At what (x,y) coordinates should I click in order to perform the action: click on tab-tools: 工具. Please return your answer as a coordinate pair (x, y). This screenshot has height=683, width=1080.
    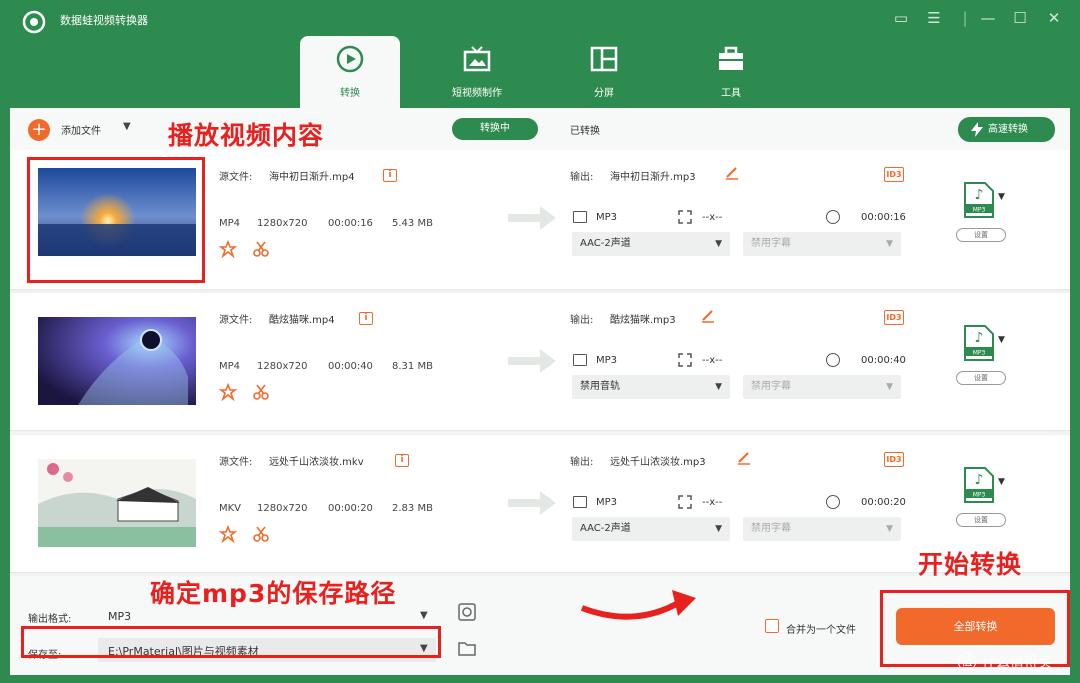
    Looking at the image, I should click on (731, 72).